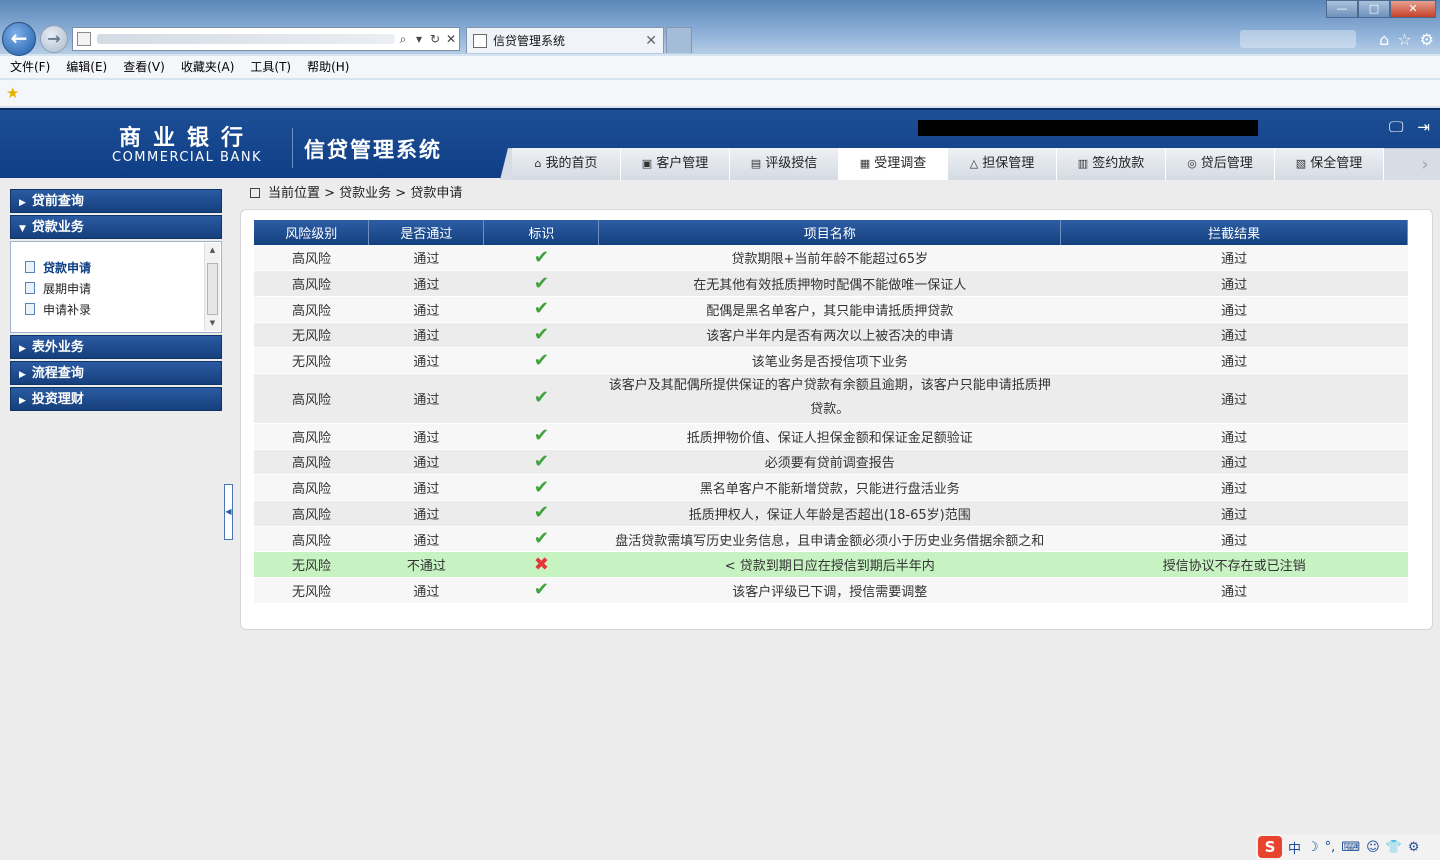 This screenshot has height=860, width=1440. What do you see at coordinates (30, 67) in the screenshot?
I see `menu-file: 文件(F)` at bounding box center [30, 67].